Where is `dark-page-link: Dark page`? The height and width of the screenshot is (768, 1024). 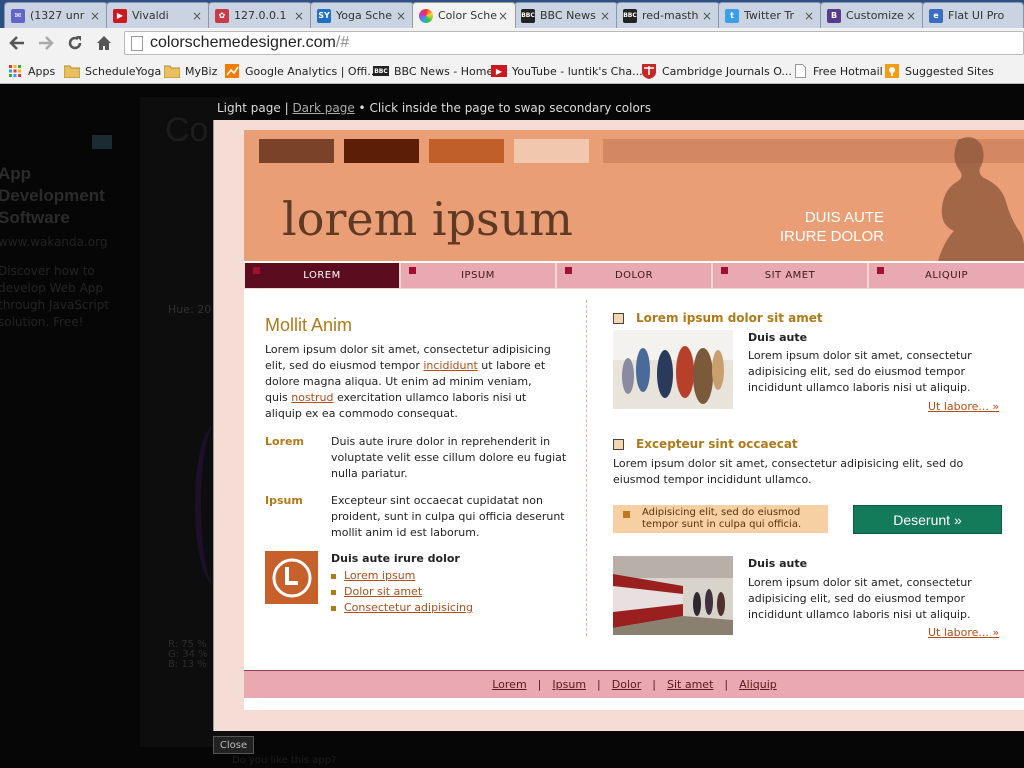
dark-page-link: Dark page is located at coordinates (323, 108).